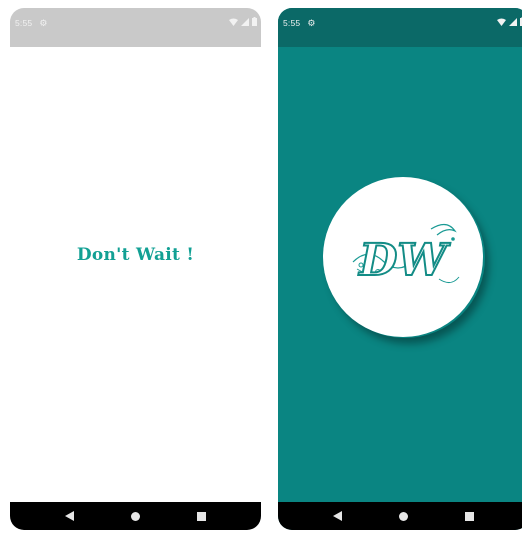  I want to click on logo-circle: DW, so click(403, 257).